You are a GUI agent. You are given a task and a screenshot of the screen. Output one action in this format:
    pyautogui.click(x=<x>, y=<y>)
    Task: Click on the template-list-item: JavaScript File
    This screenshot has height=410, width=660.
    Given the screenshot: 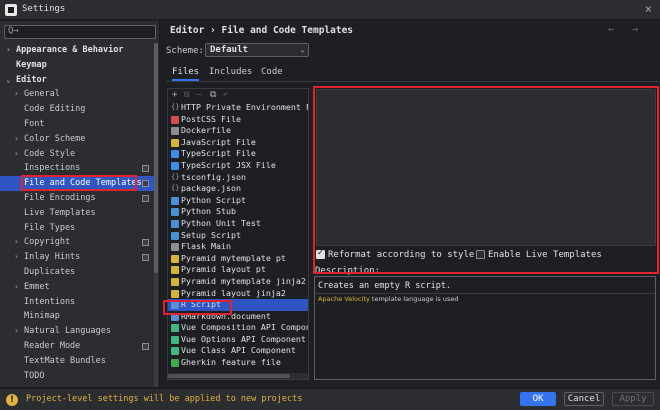 What is the action you would take?
    pyautogui.click(x=238, y=143)
    